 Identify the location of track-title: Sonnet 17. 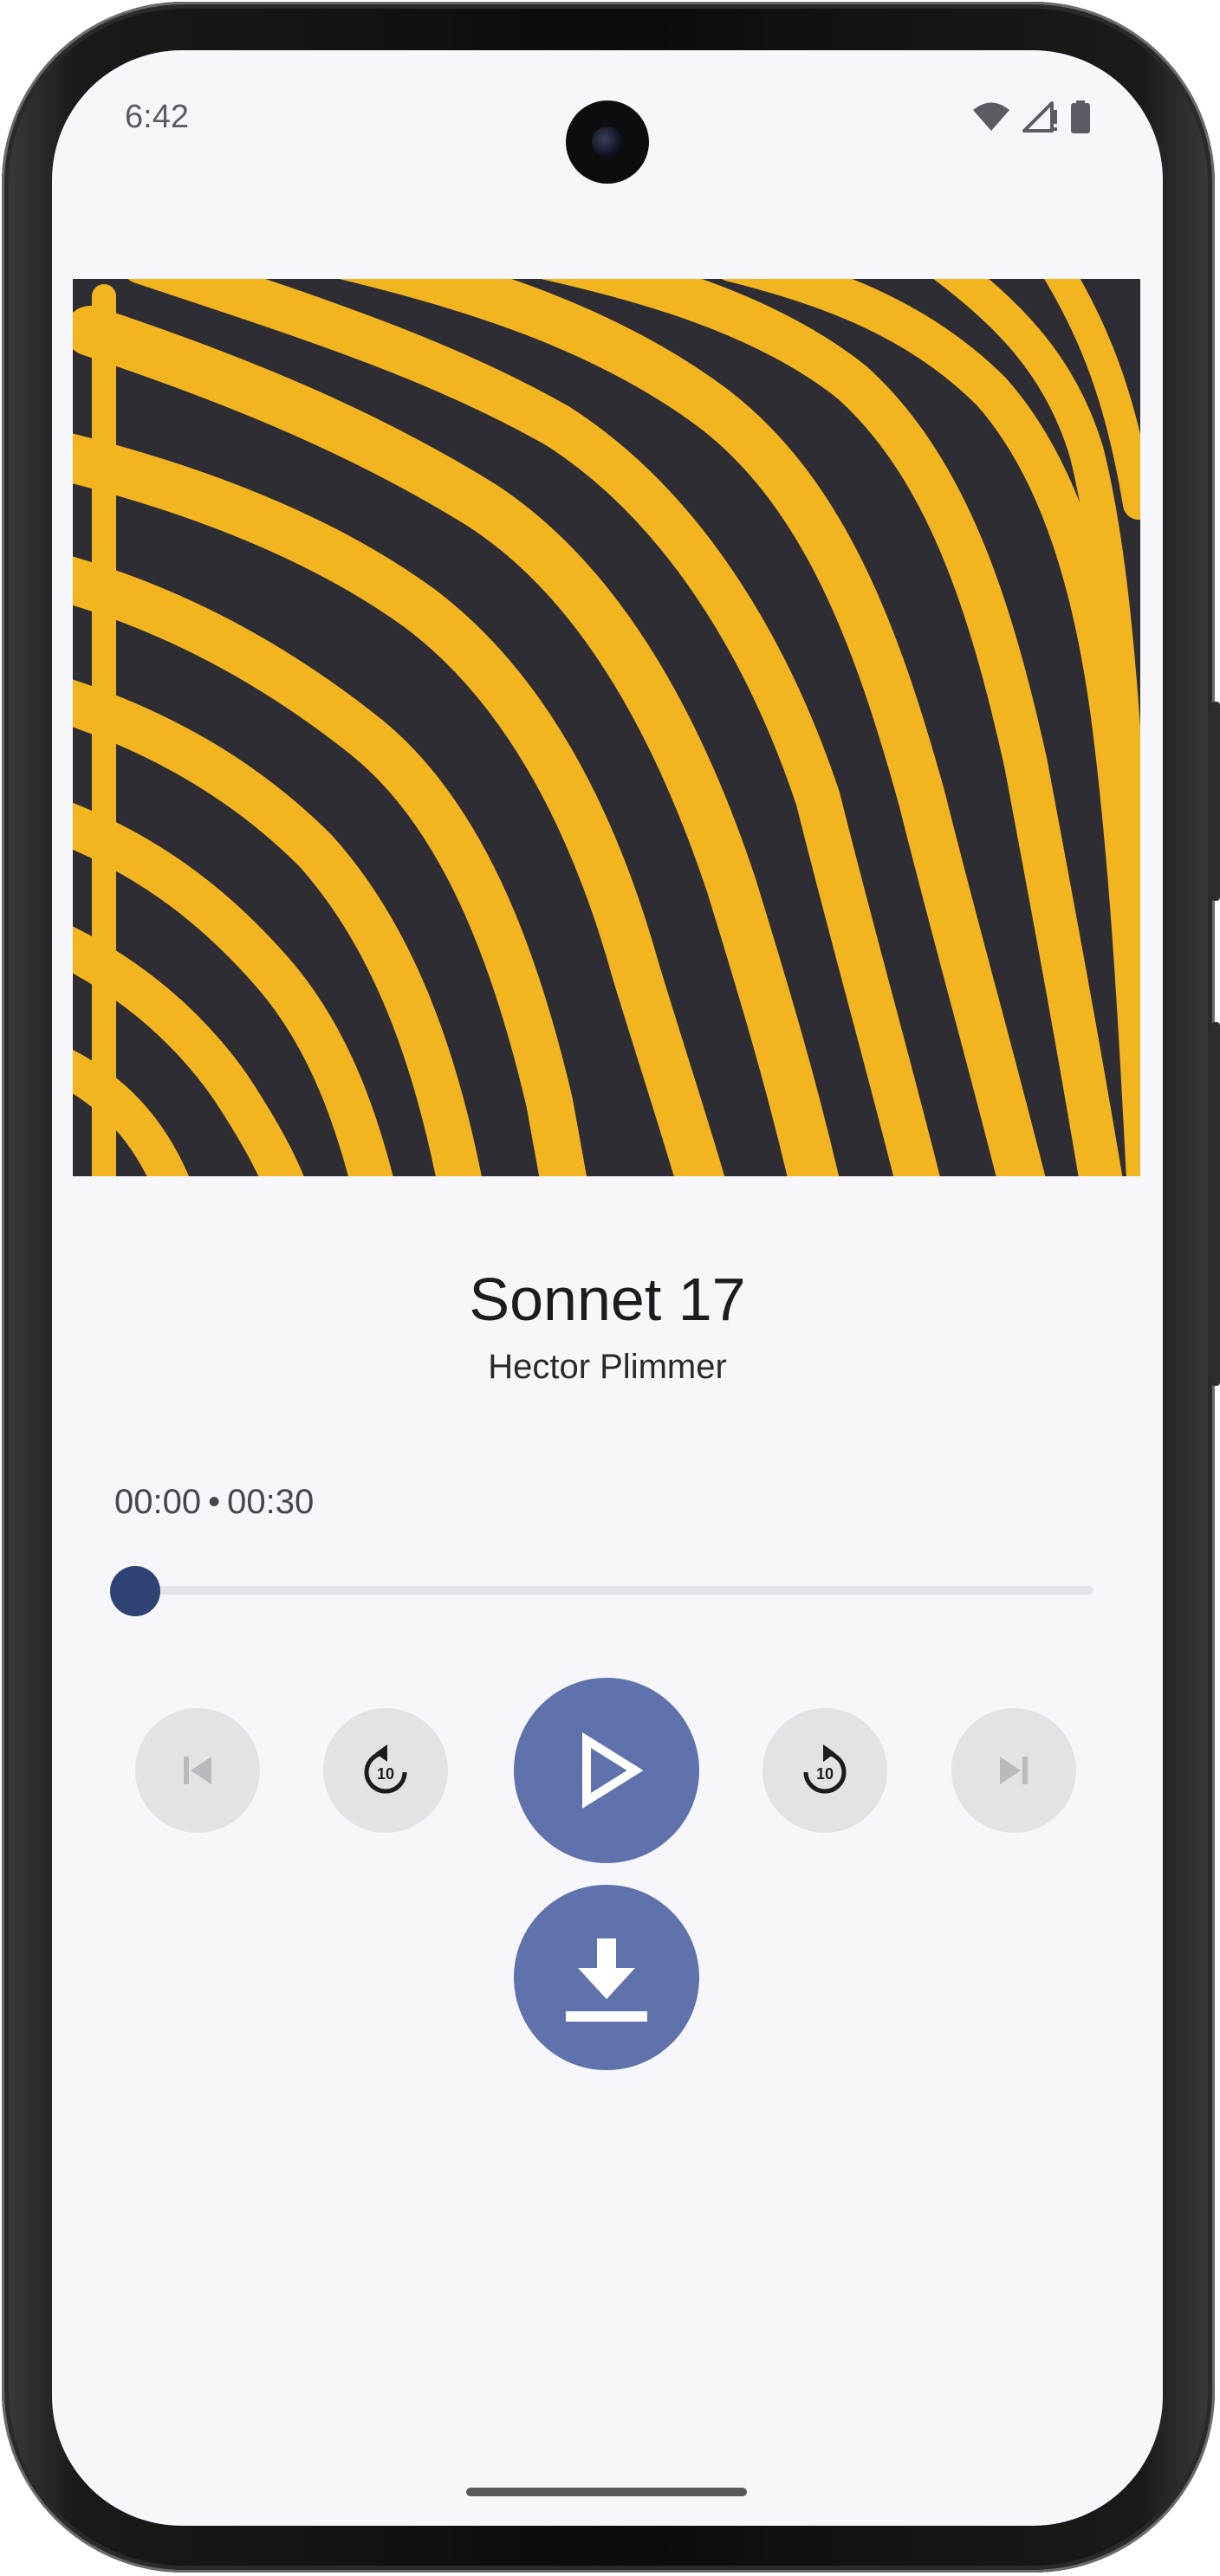
(607, 1299).